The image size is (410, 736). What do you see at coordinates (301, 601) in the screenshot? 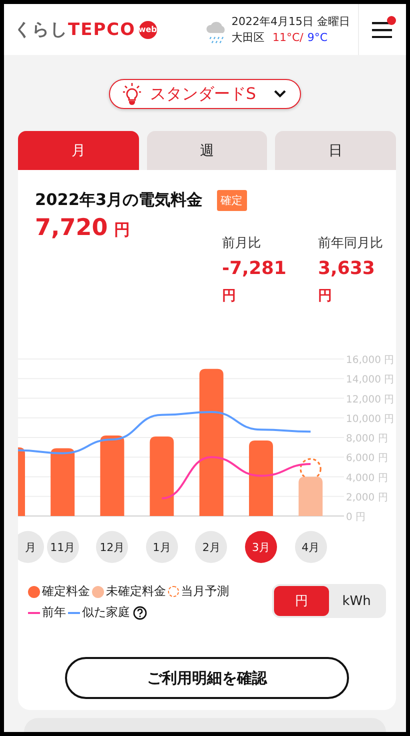
I see `unit-option: 円` at bounding box center [301, 601].